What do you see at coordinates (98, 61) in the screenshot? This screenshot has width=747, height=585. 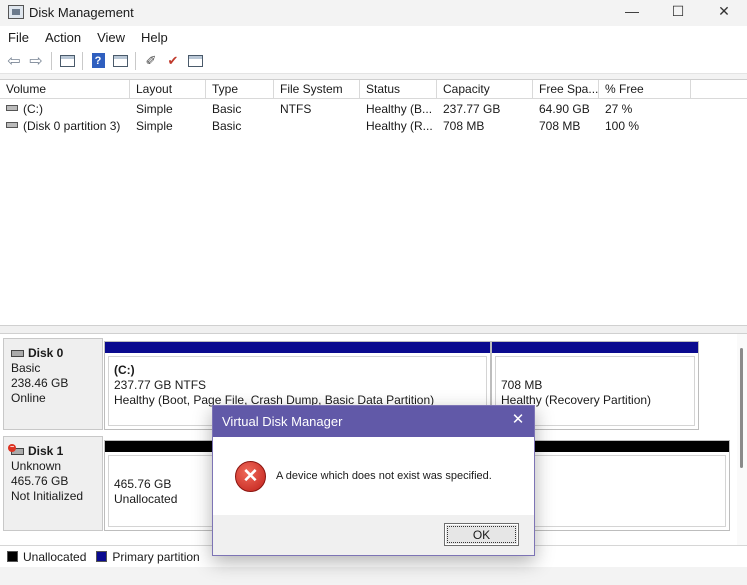 I see `help-icon: ?` at bounding box center [98, 61].